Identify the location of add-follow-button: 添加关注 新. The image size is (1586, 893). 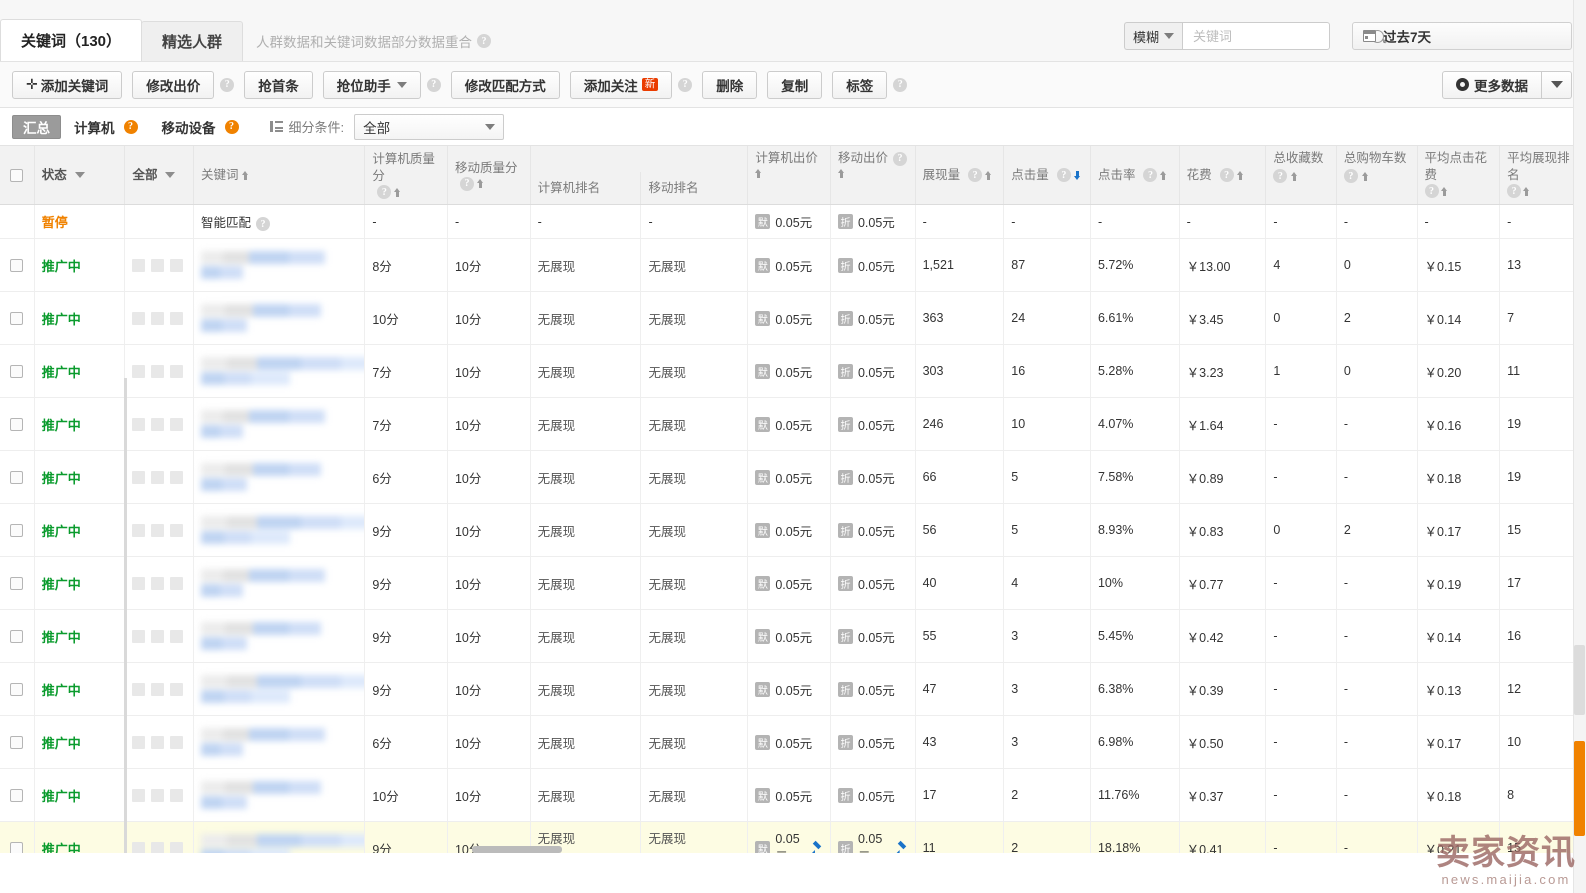
(621, 84).